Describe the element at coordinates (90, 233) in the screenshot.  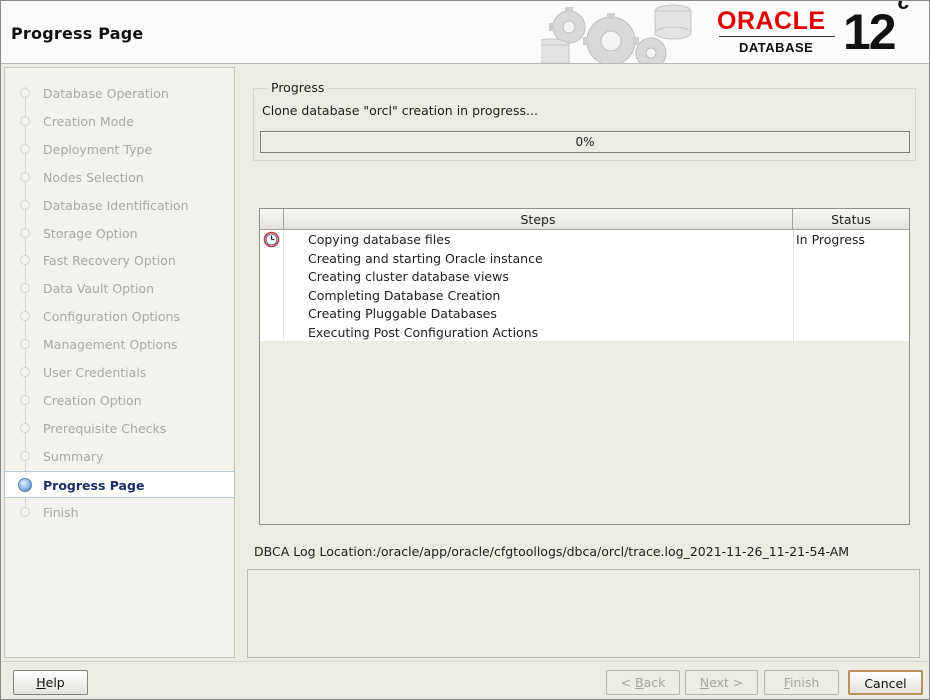
I see `nav-item-label: Storage Option` at that location.